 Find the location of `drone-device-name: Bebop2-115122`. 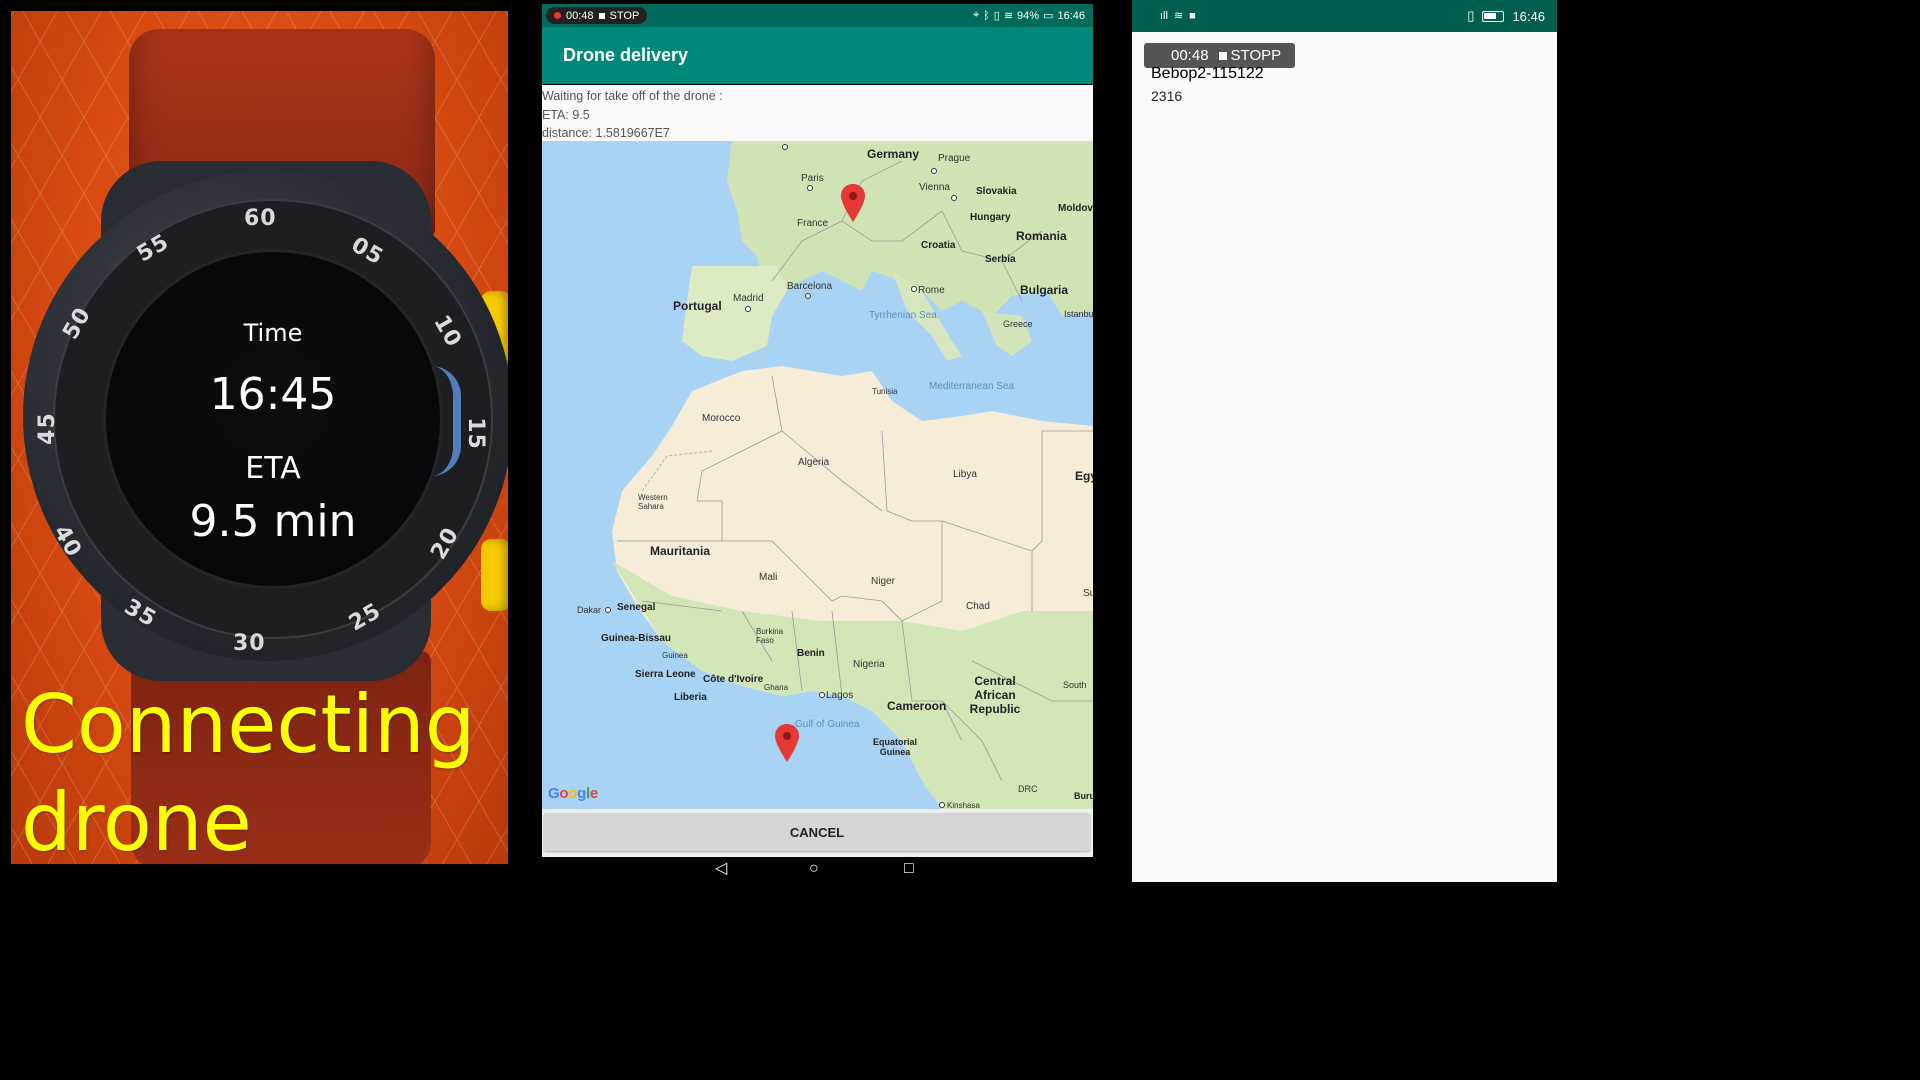

drone-device-name: Bebop2-115122 is located at coordinates (1207, 73).